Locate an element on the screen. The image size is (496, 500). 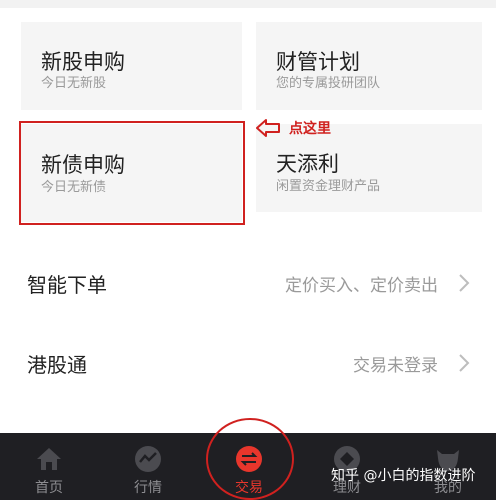
tab-label: 首页 is located at coordinates (49, 488).